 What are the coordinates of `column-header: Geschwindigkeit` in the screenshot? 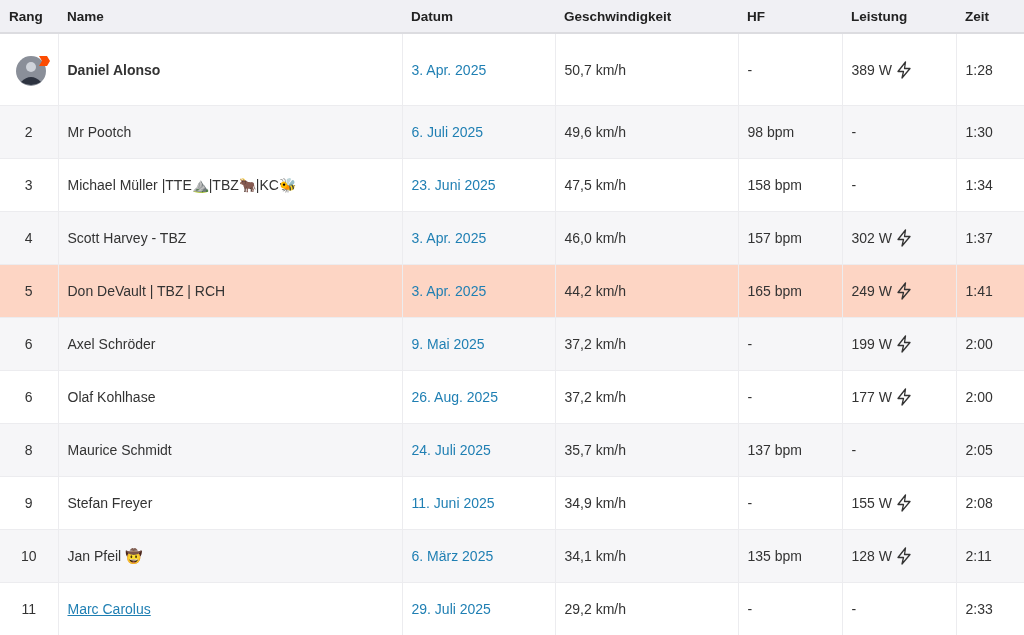 It's located at (618, 16).